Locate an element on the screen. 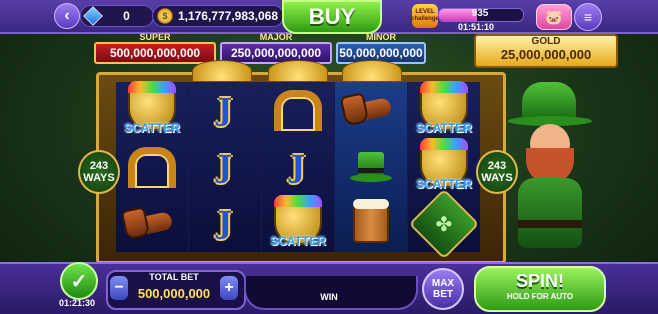 This screenshot has height=314, width=658. jackpot-minor-label: MINOR is located at coordinates (381, 37).